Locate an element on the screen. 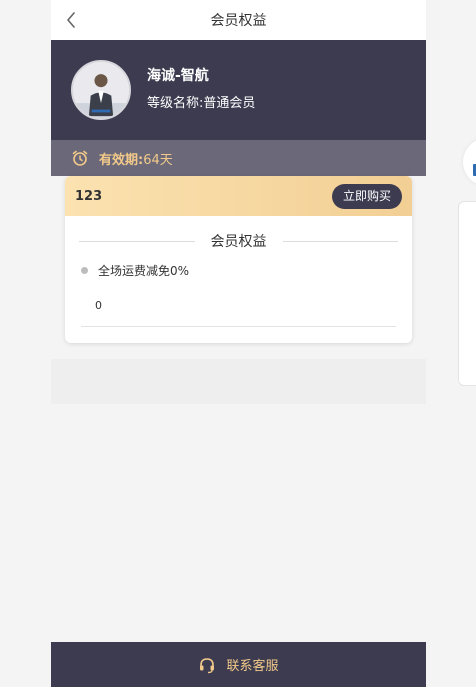 The width and height of the screenshot is (476, 687). page-title: 会员权益 is located at coordinates (238, 21).